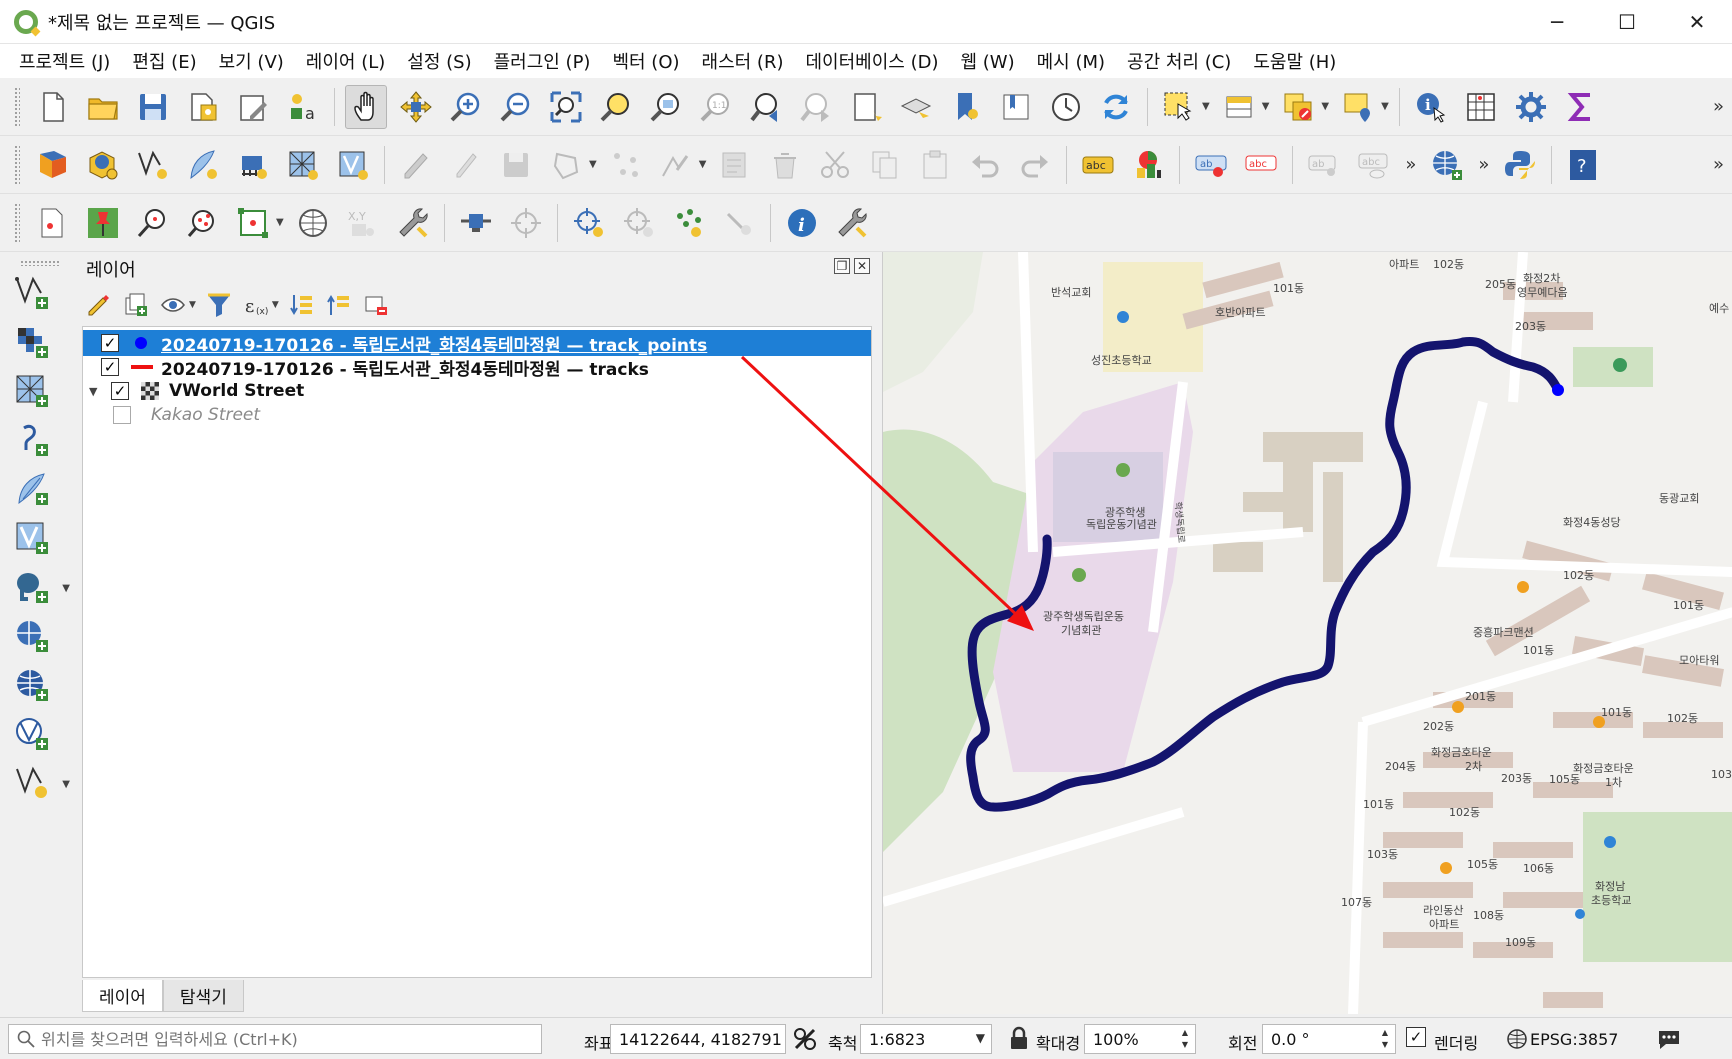 The width and height of the screenshot is (1732, 1059). Describe the element at coordinates (897, 1039) in the screenshot. I see `scale-value: 1:6823` at that location.